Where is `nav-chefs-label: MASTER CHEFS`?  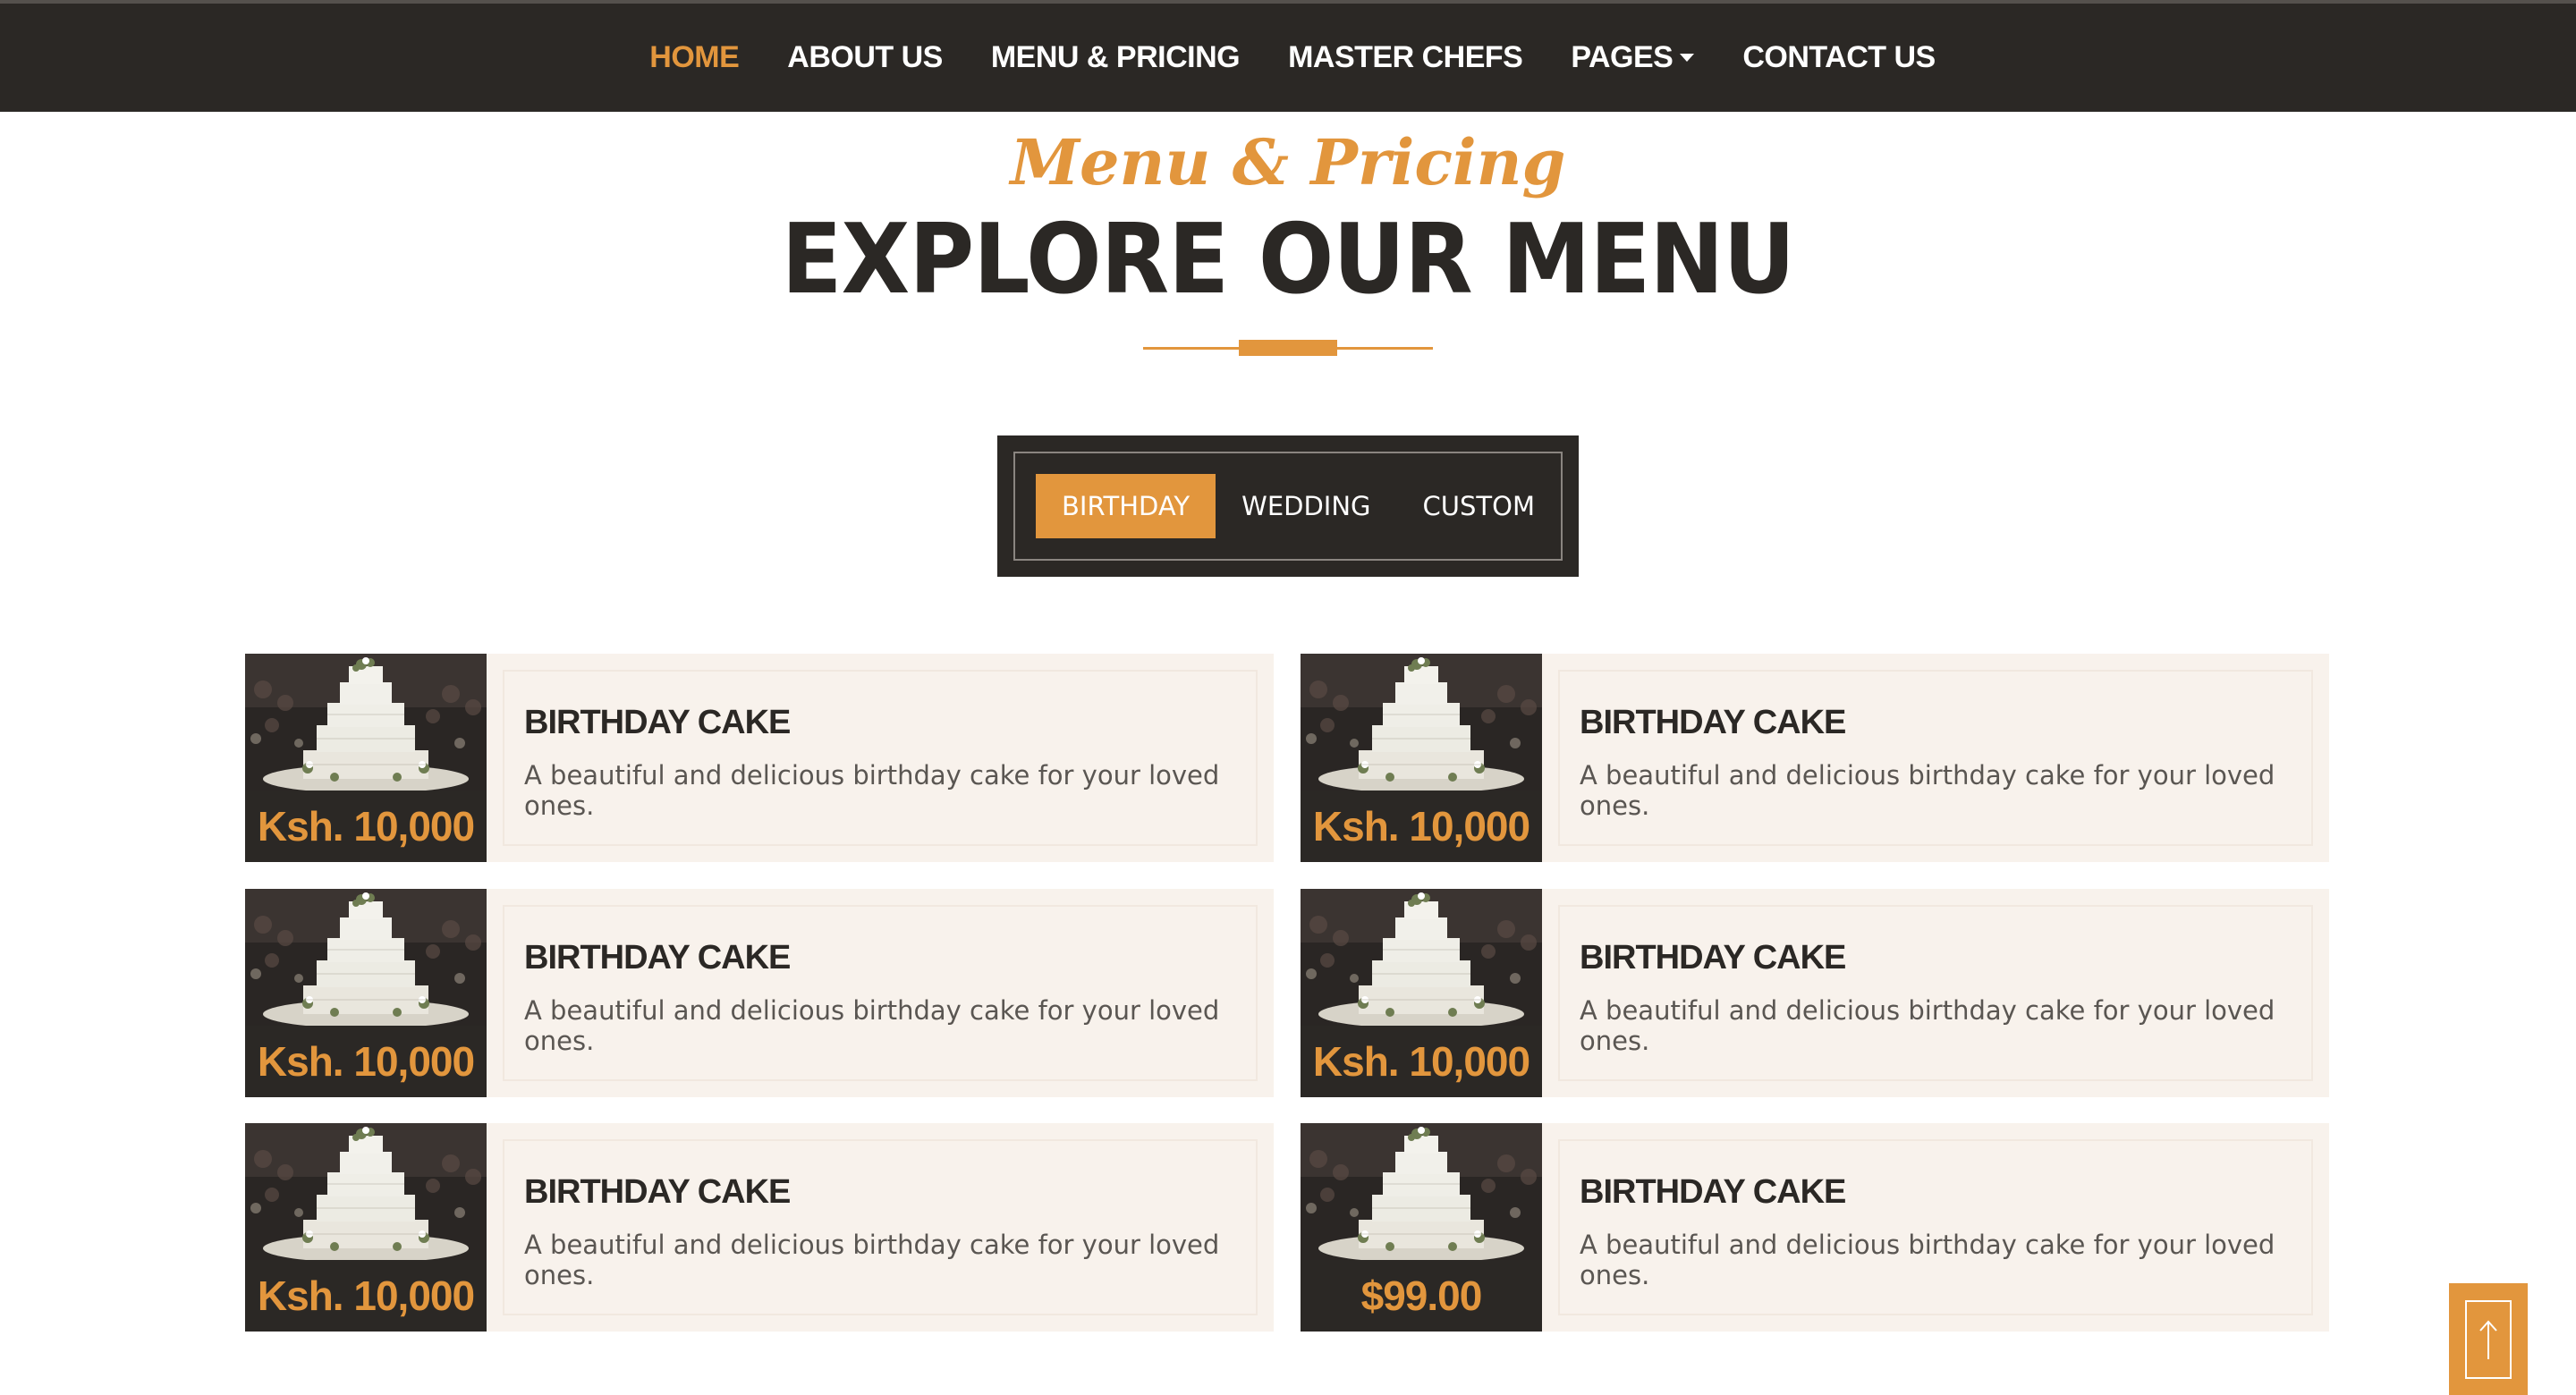 nav-chefs-label: MASTER CHEFS is located at coordinates (1405, 57).